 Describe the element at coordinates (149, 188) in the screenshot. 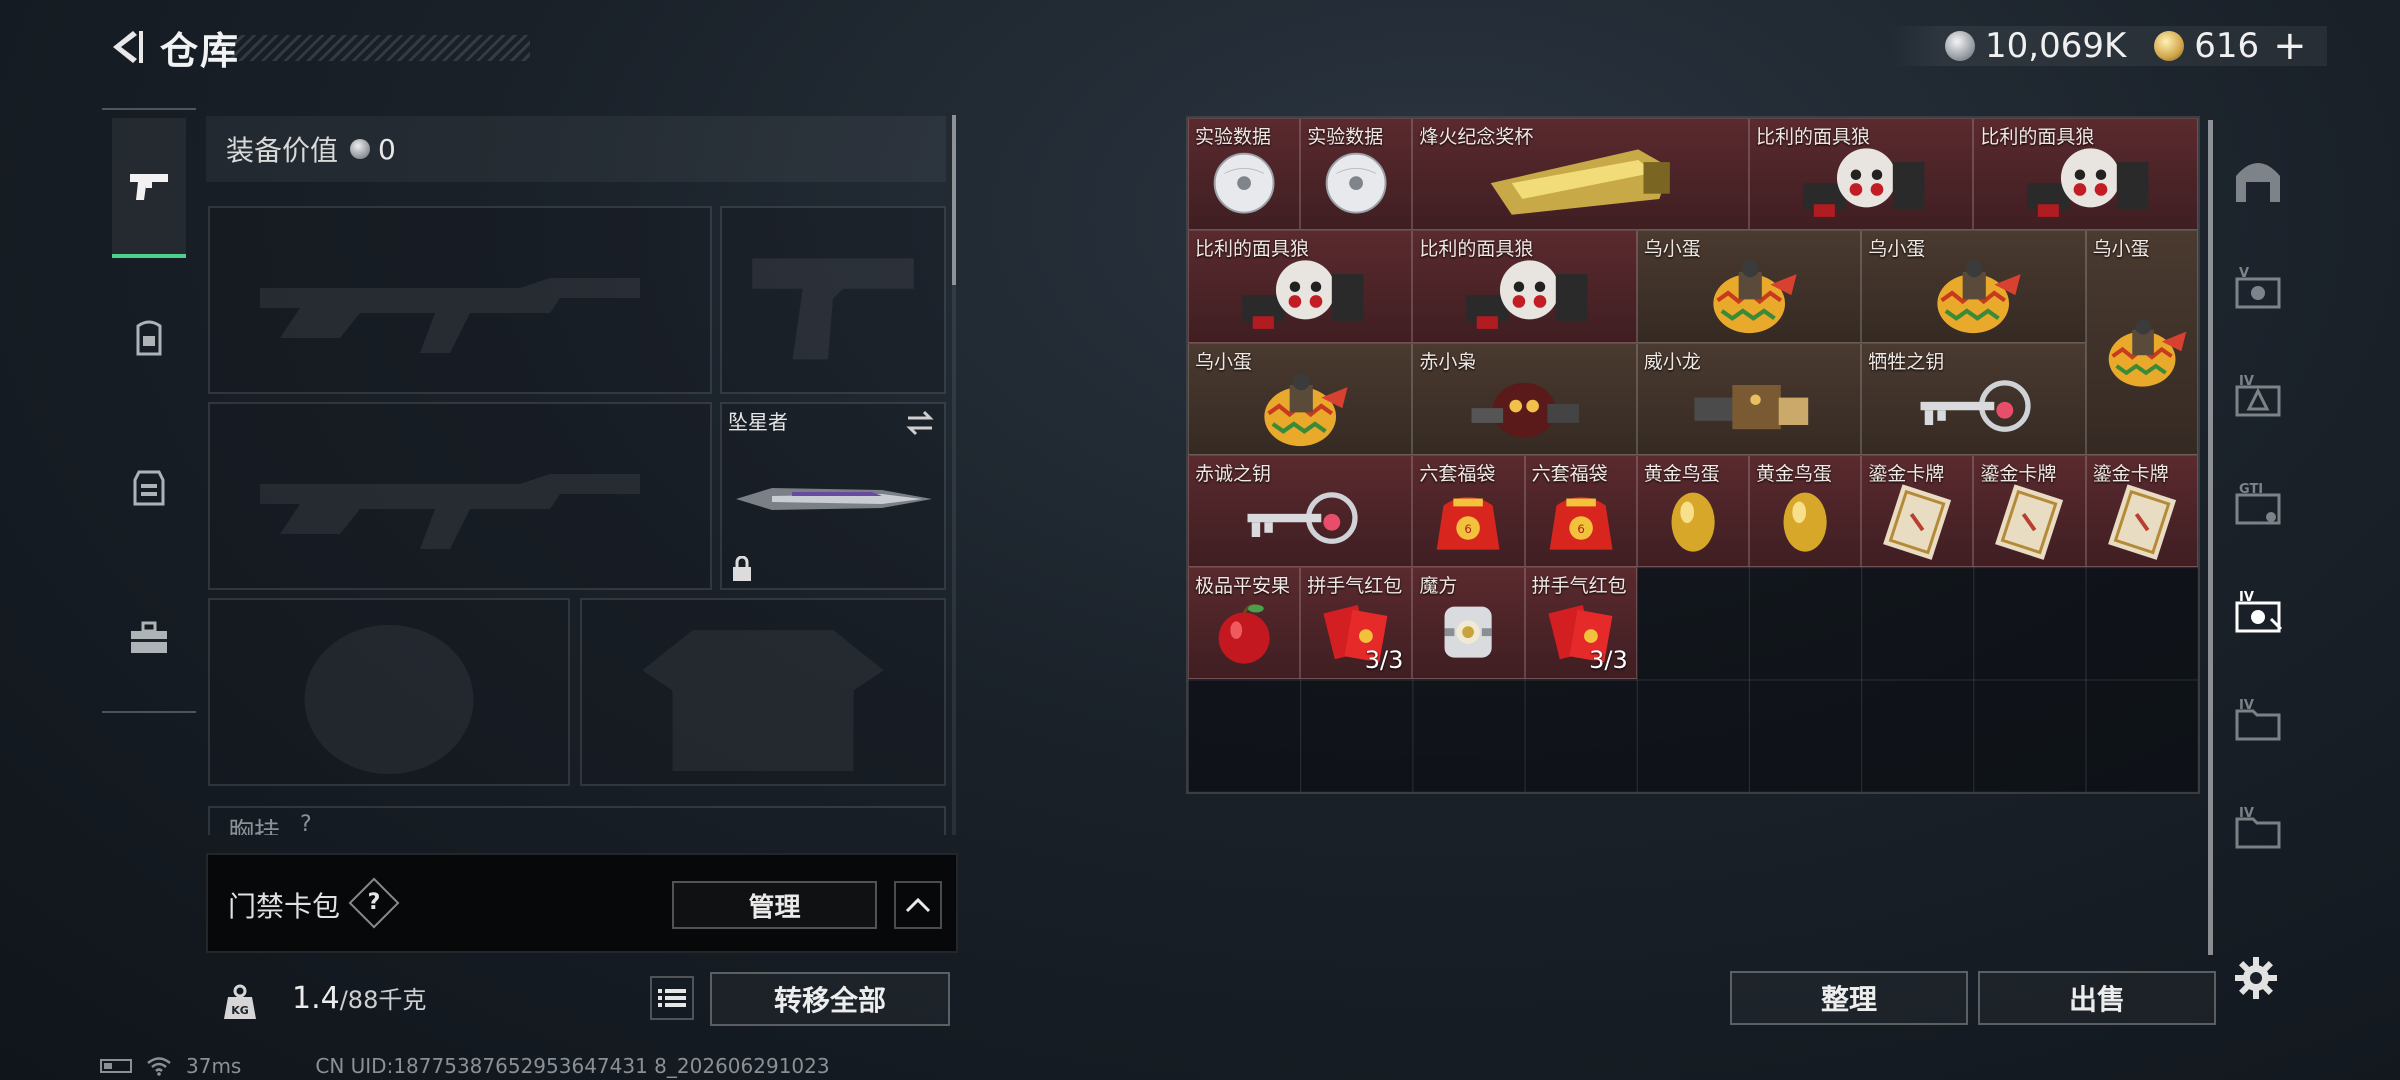

I see `tab-weapons` at that location.